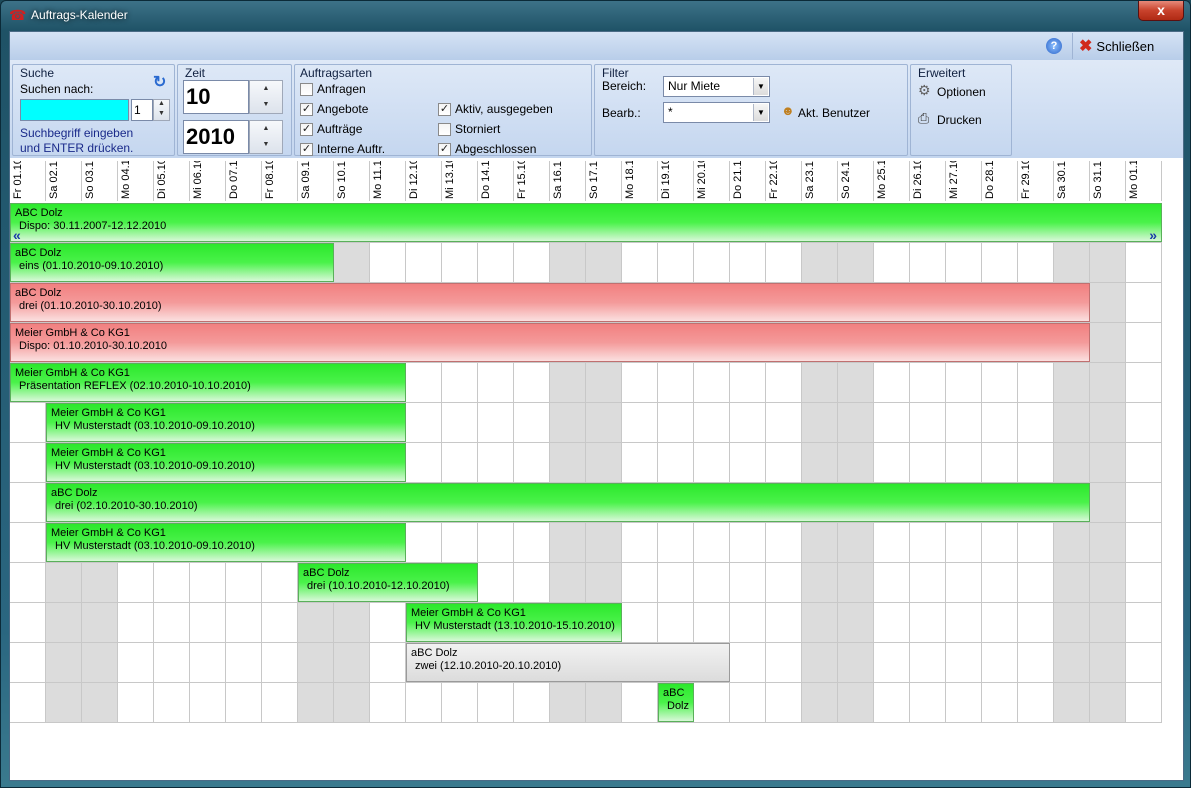 Image resolution: width=1191 pixels, height=788 pixels. I want to click on booking-bar: aBC Dolz drei (02.10.2010-30.10.2010), so click(568, 502).